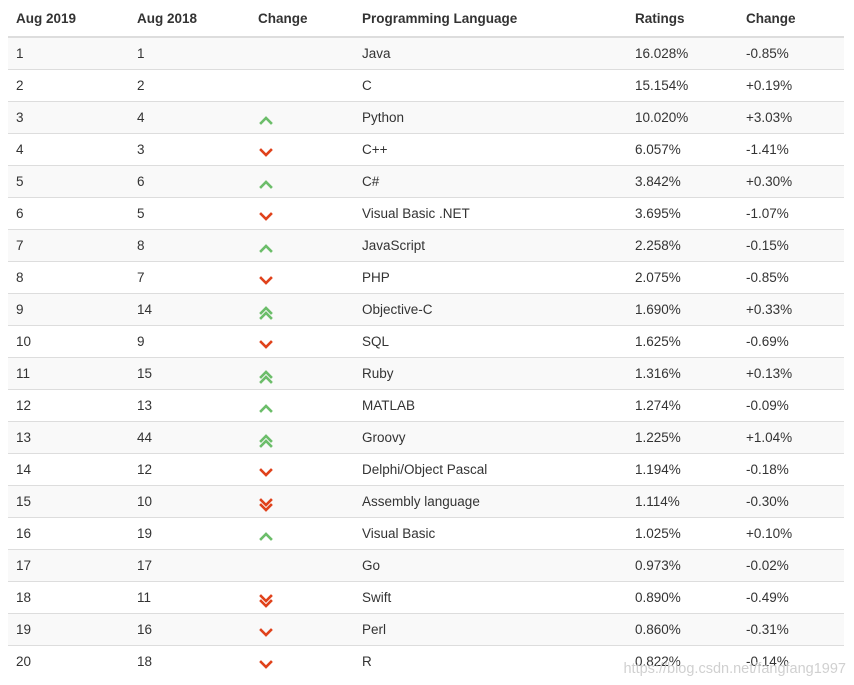 This screenshot has height=685, width=854. What do you see at coordinates (416, 213) in the screenshot?
I see `language-name: Visual Basic .NET` at bounding box center [416, 213].